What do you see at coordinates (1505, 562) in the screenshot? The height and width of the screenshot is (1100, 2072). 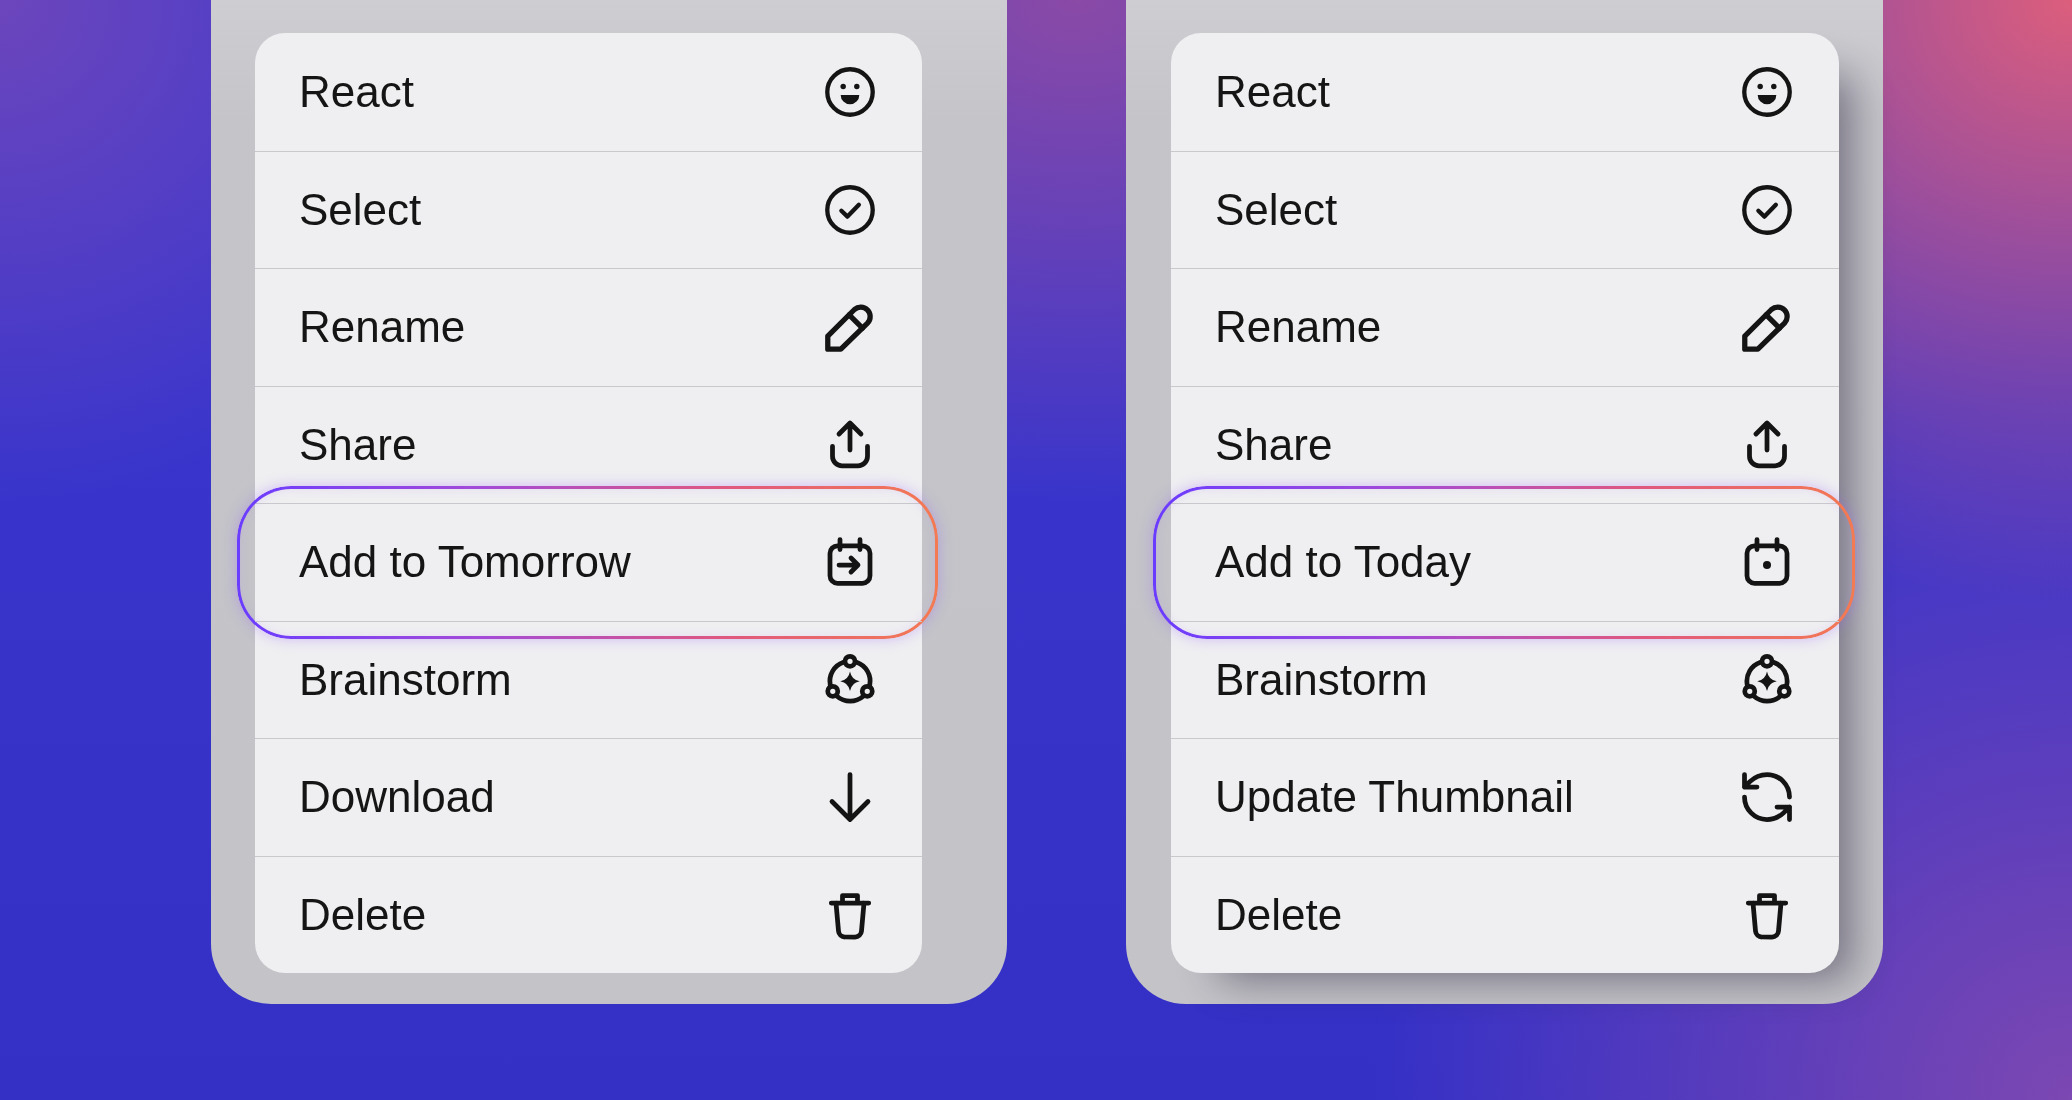 I see `menu-item: Add to Today` at bounding box center [1505, 562].